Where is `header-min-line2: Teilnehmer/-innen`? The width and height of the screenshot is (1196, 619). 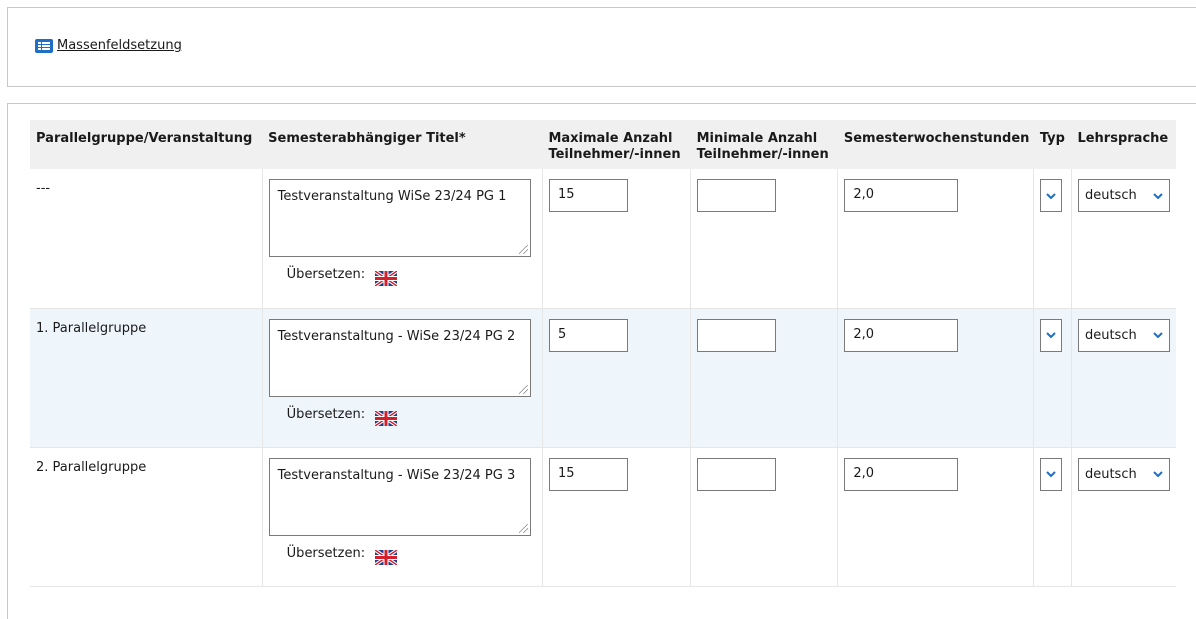
header-min-line2: Teilnehmer/-innen is located at coordinates (762, 154).